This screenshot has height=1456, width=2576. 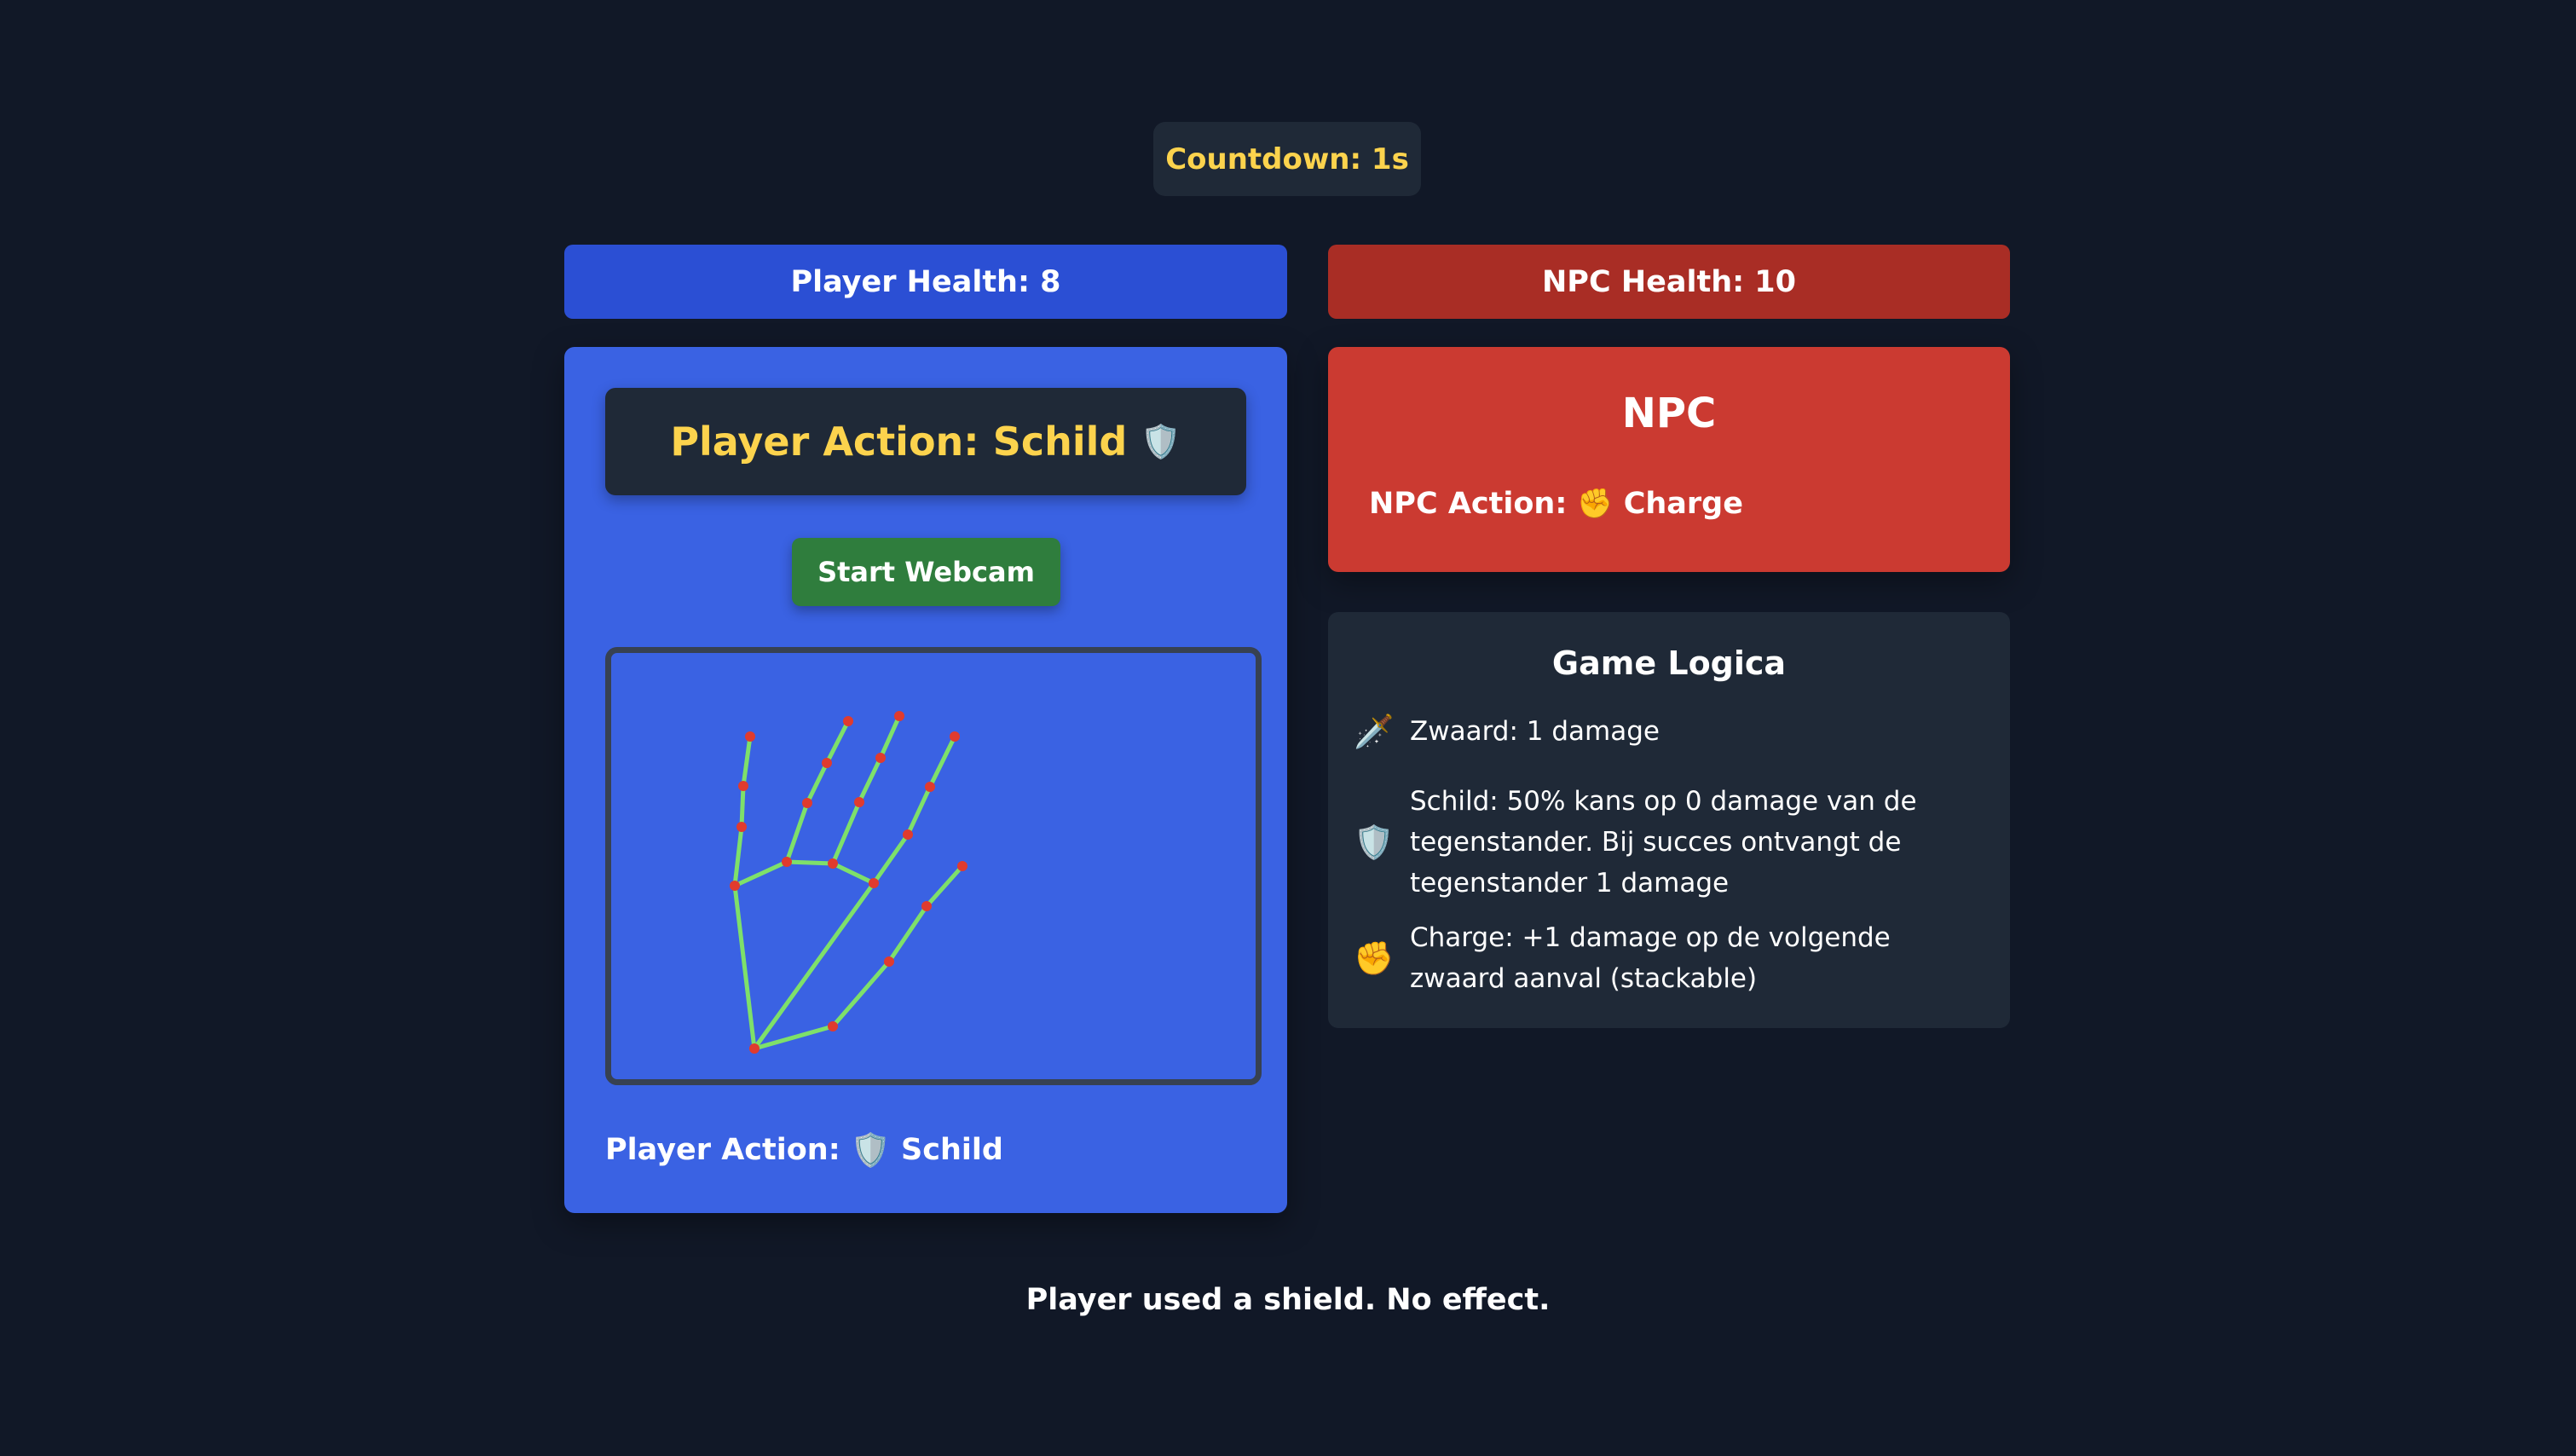 What do you see at coordinates (1669, 663) in the screenshot?
I see `game-logic-title: Game Logica` at bounding box center [1669, 663].